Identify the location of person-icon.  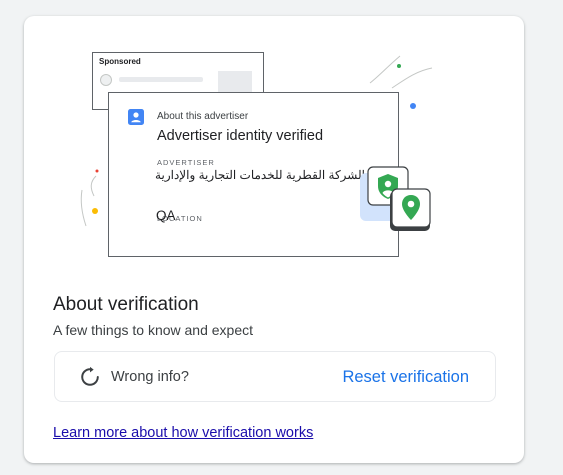
(136, 117).